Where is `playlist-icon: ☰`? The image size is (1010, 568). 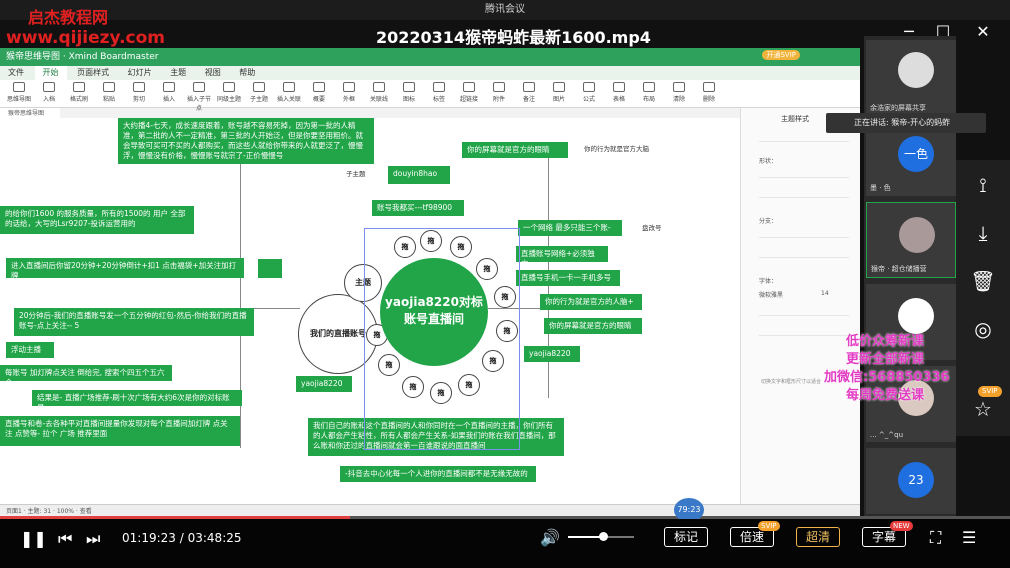
playlist-icon: ☰ is located at coordinates (969, 537).